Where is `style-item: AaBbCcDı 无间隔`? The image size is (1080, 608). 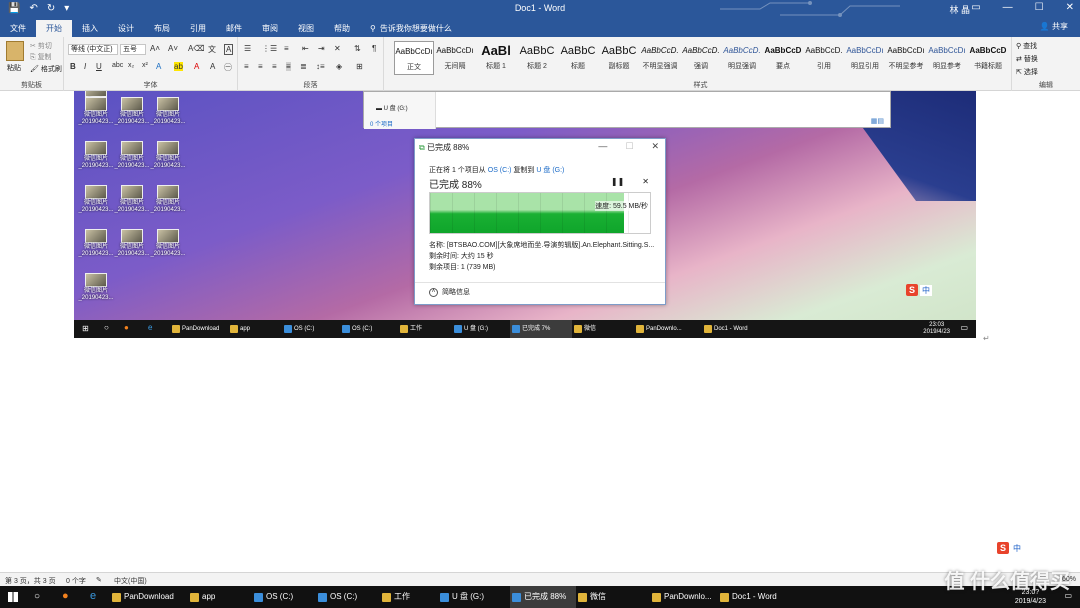
style-item: AaBbCcDı 无间隔 is located at coordinates (455, 58).